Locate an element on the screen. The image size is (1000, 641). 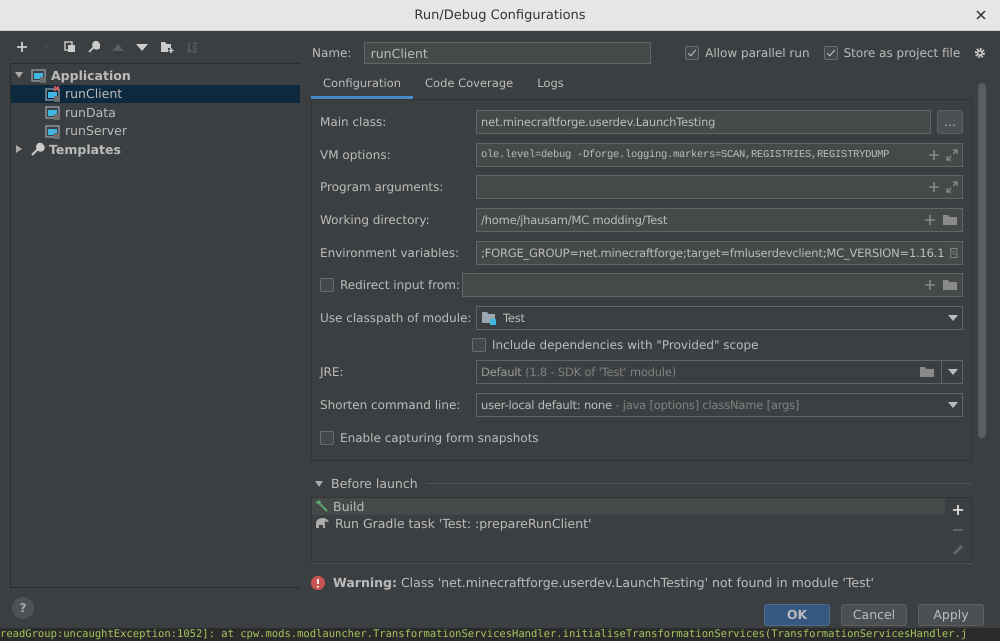
module-folder-icon is located at coordinates (489, 317).